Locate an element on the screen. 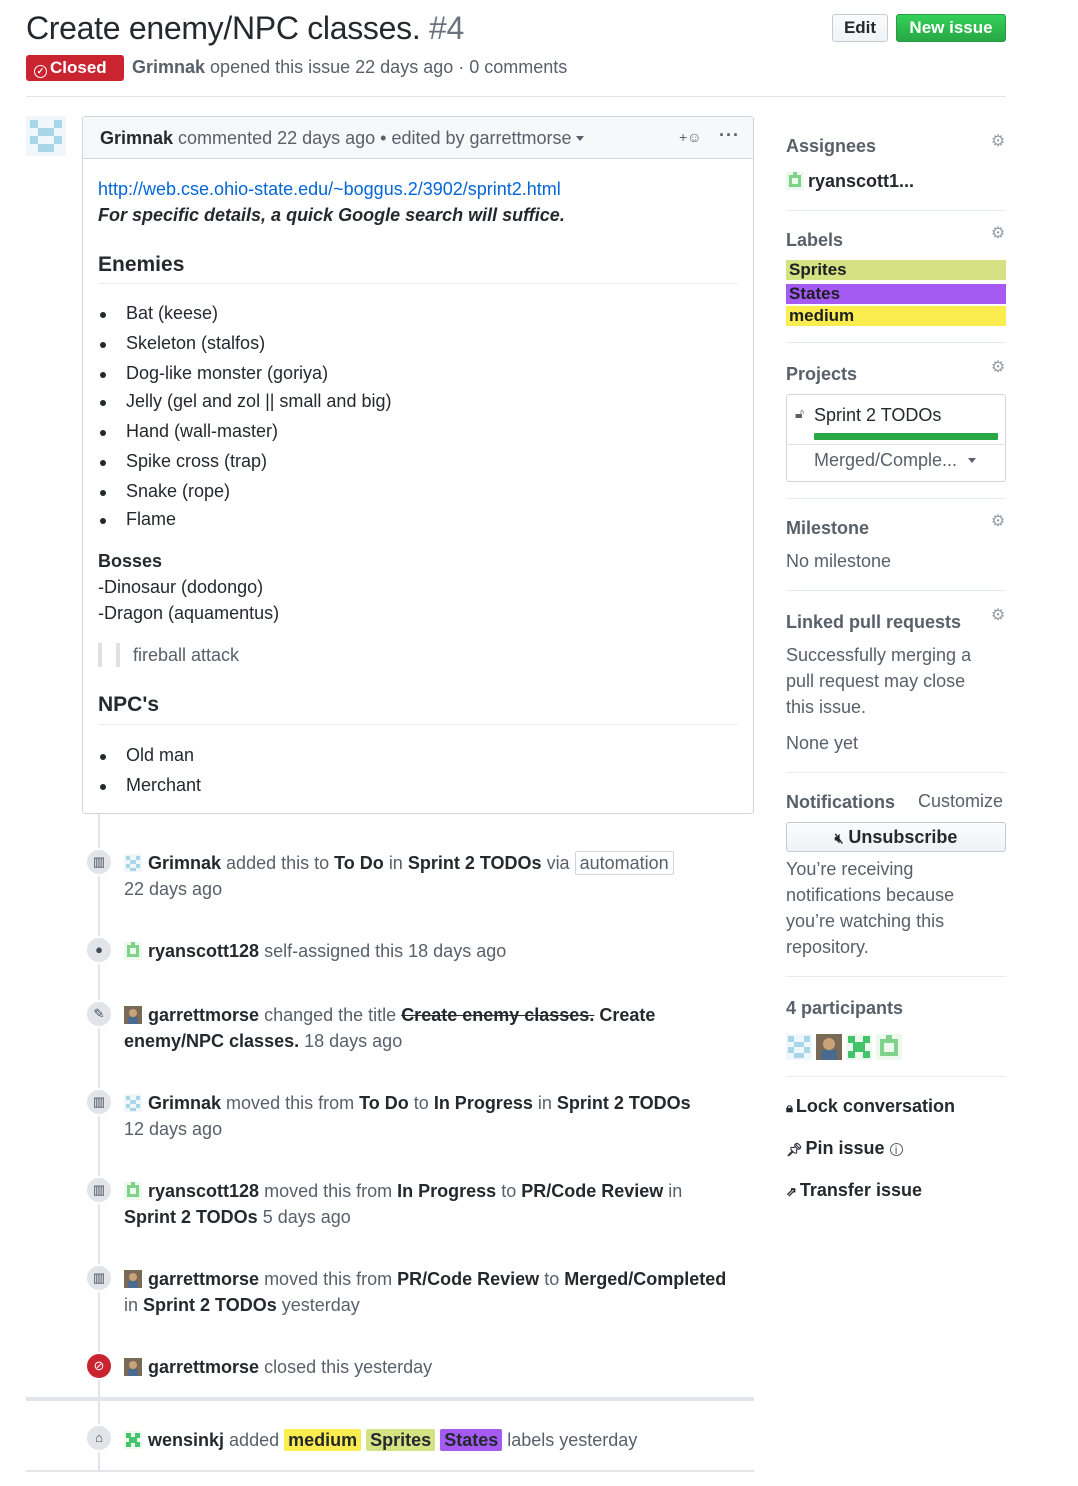 The width and height of the screenshot is (1078, 1486). notifications-heading: Notifications is located at coordinates (841, 802).